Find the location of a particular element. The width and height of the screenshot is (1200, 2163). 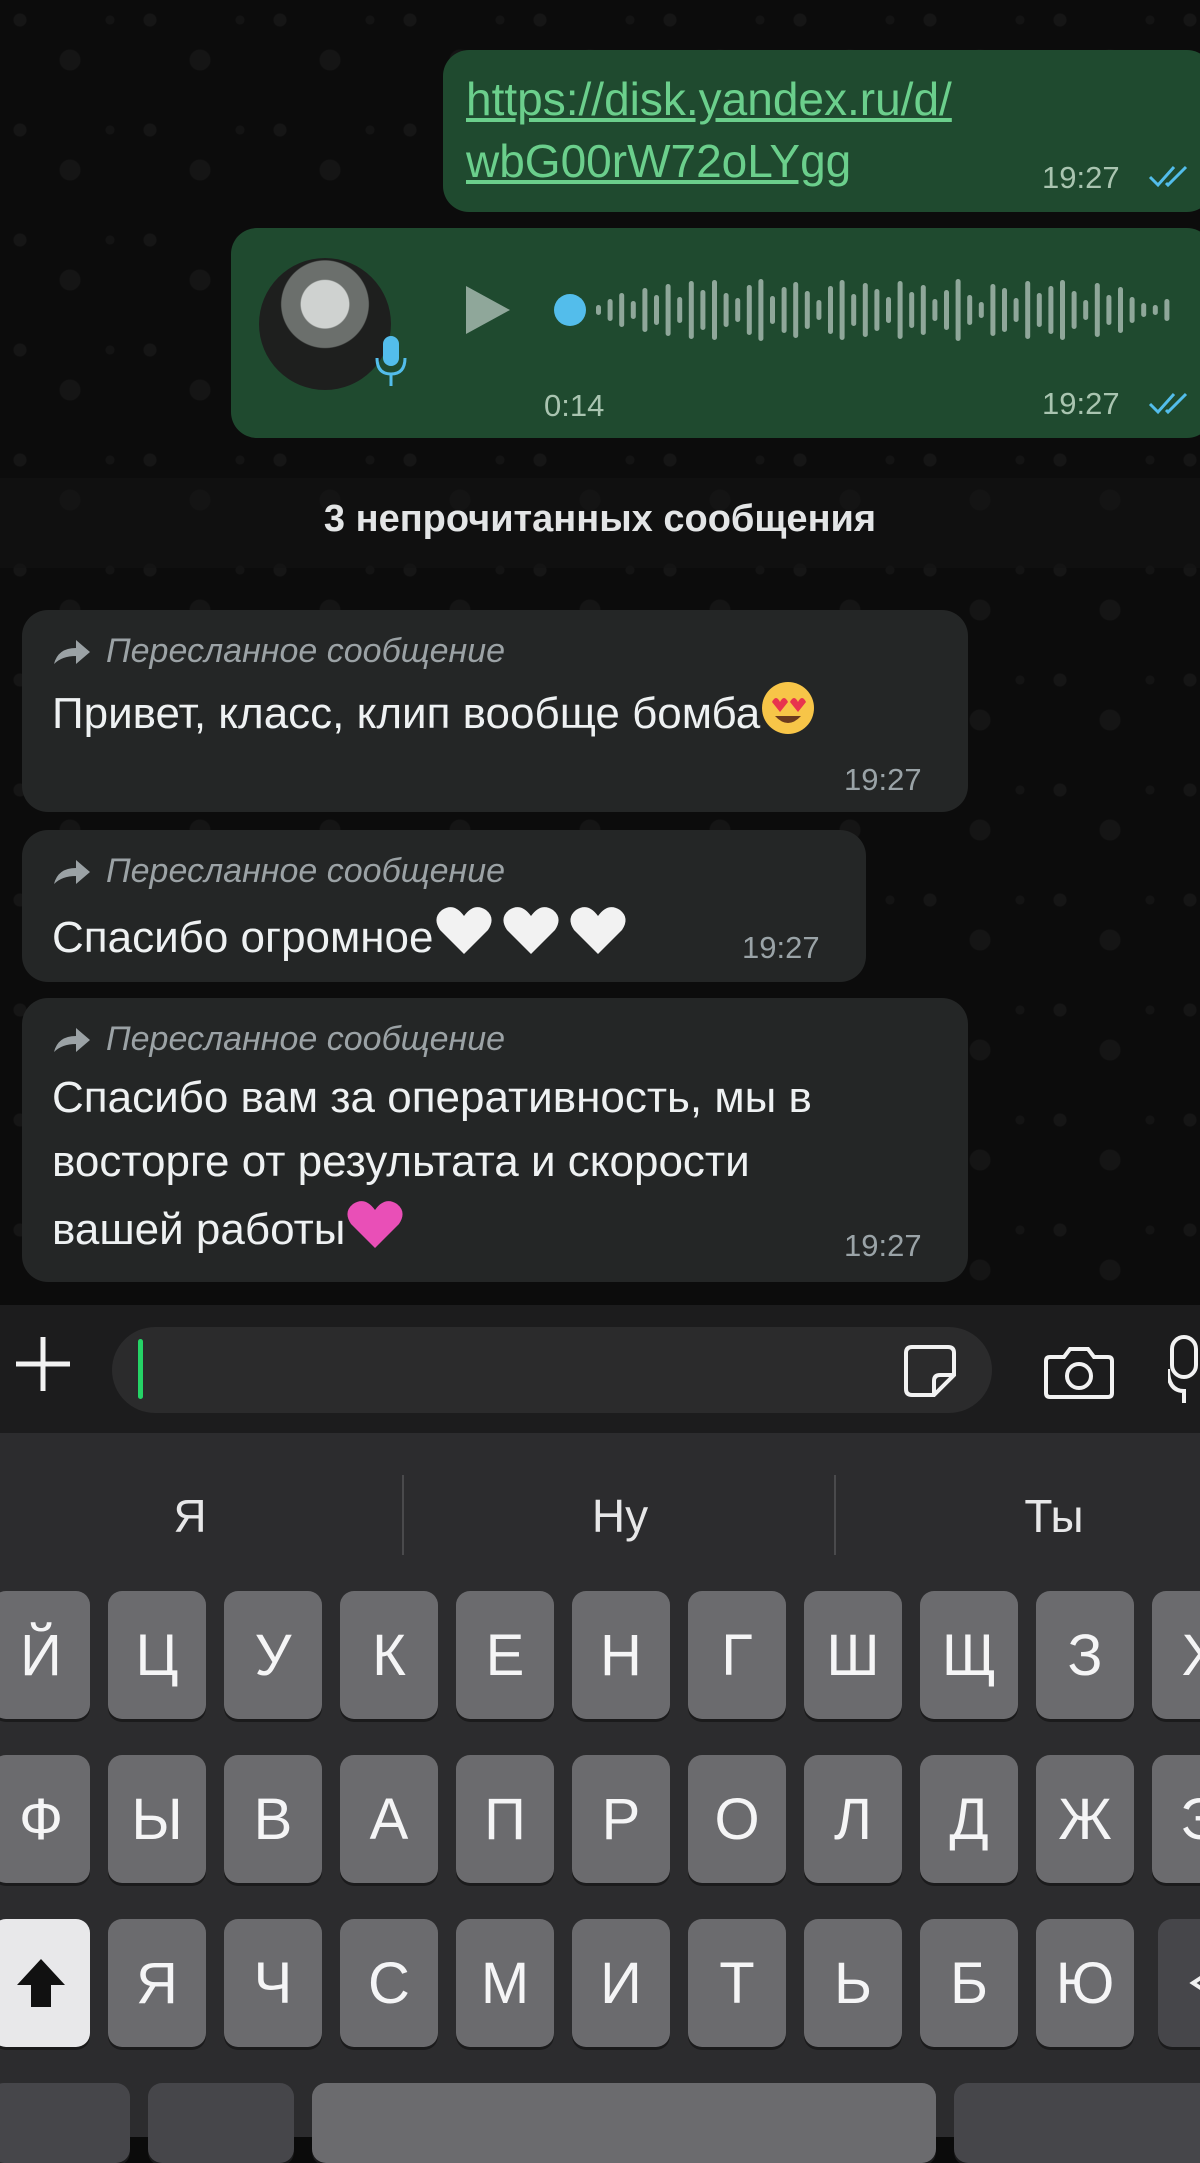

return-key is located at coordinates (1077, 2123).